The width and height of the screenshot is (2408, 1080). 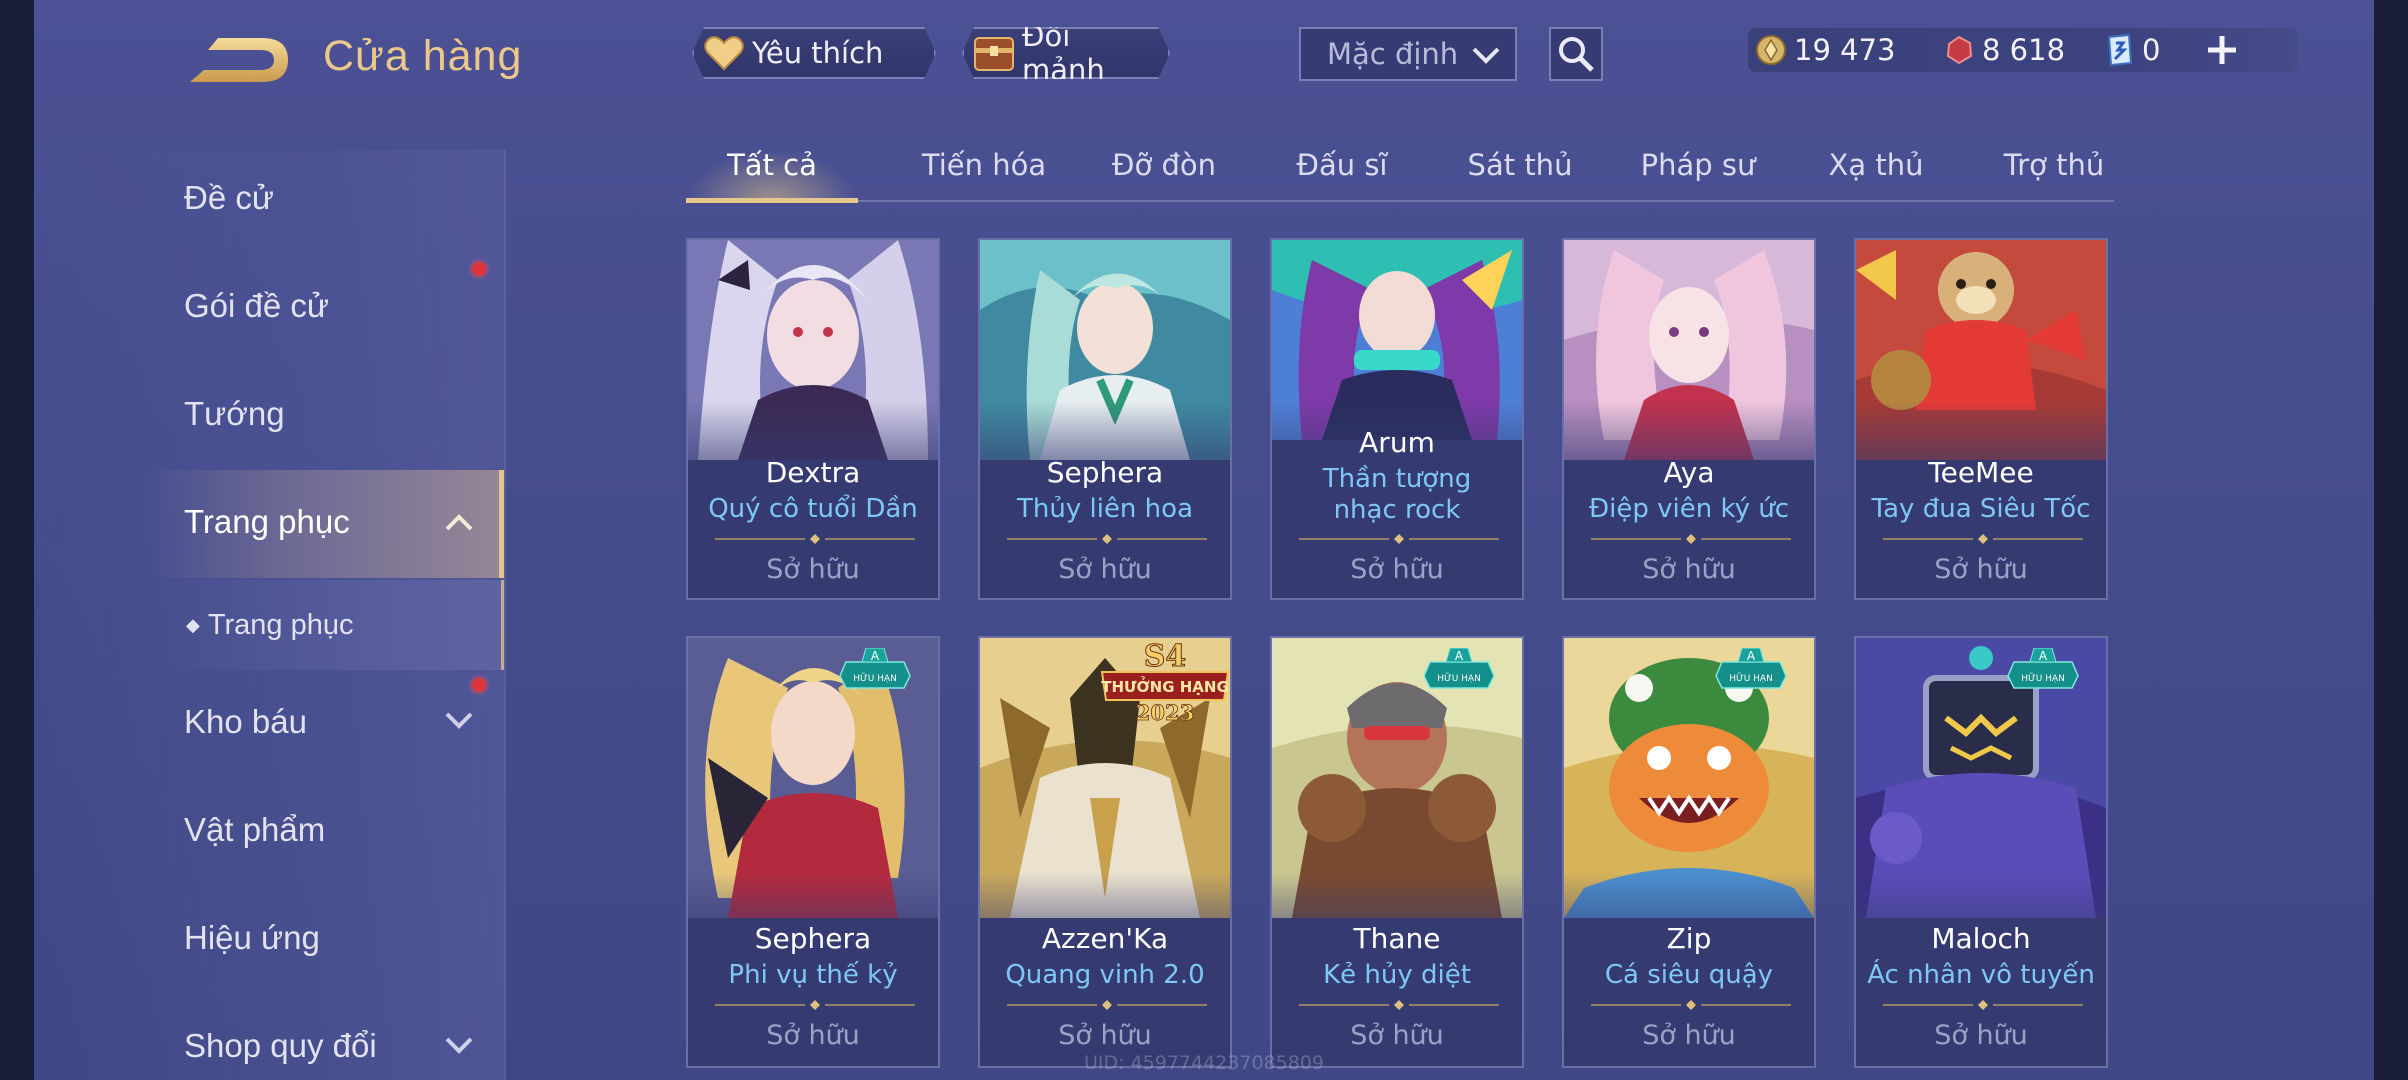 What do you see at coordinates (1520, 165) in the screenshot?
I see `tab-assassin: Sát thủ` at bounding box center [1520, 165].